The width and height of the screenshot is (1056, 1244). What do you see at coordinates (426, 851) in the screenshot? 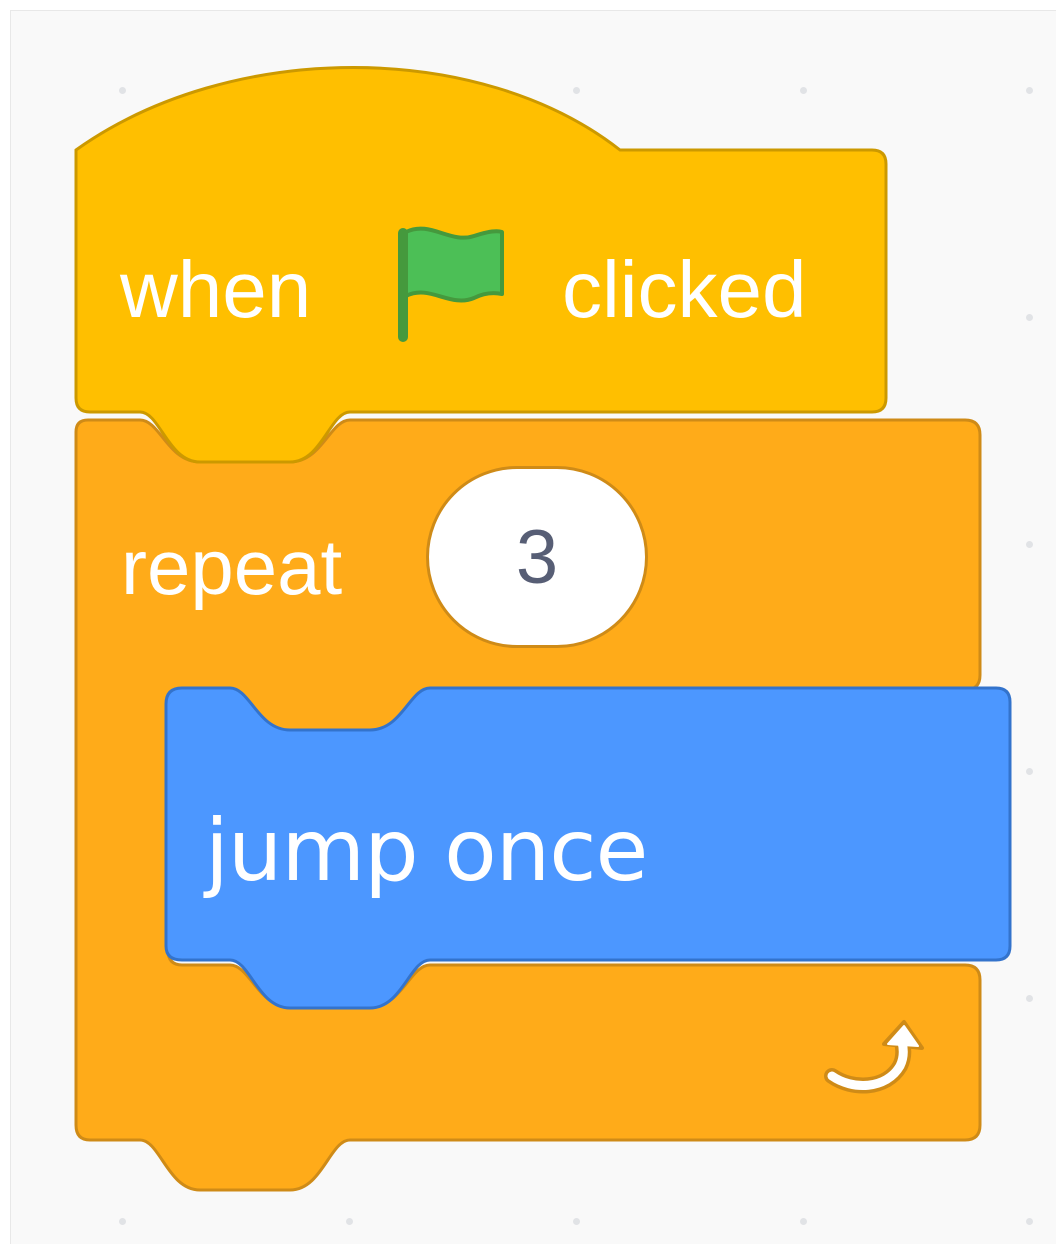
I see `jump-once-label: jump once` at bounding box center [426, 851].